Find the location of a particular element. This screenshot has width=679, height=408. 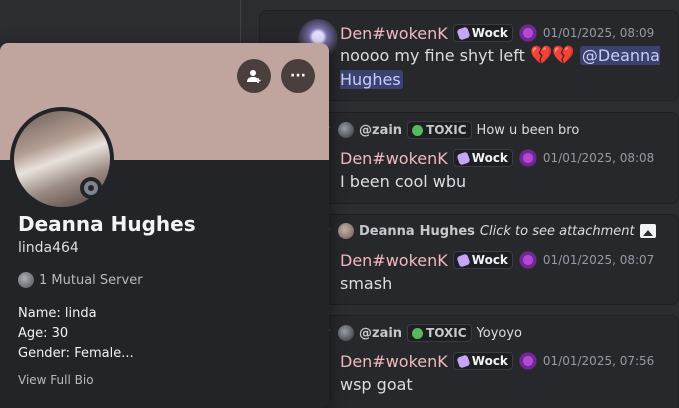

mutual-servers: 1 Mutual Server is located at coordinates (80, 280).